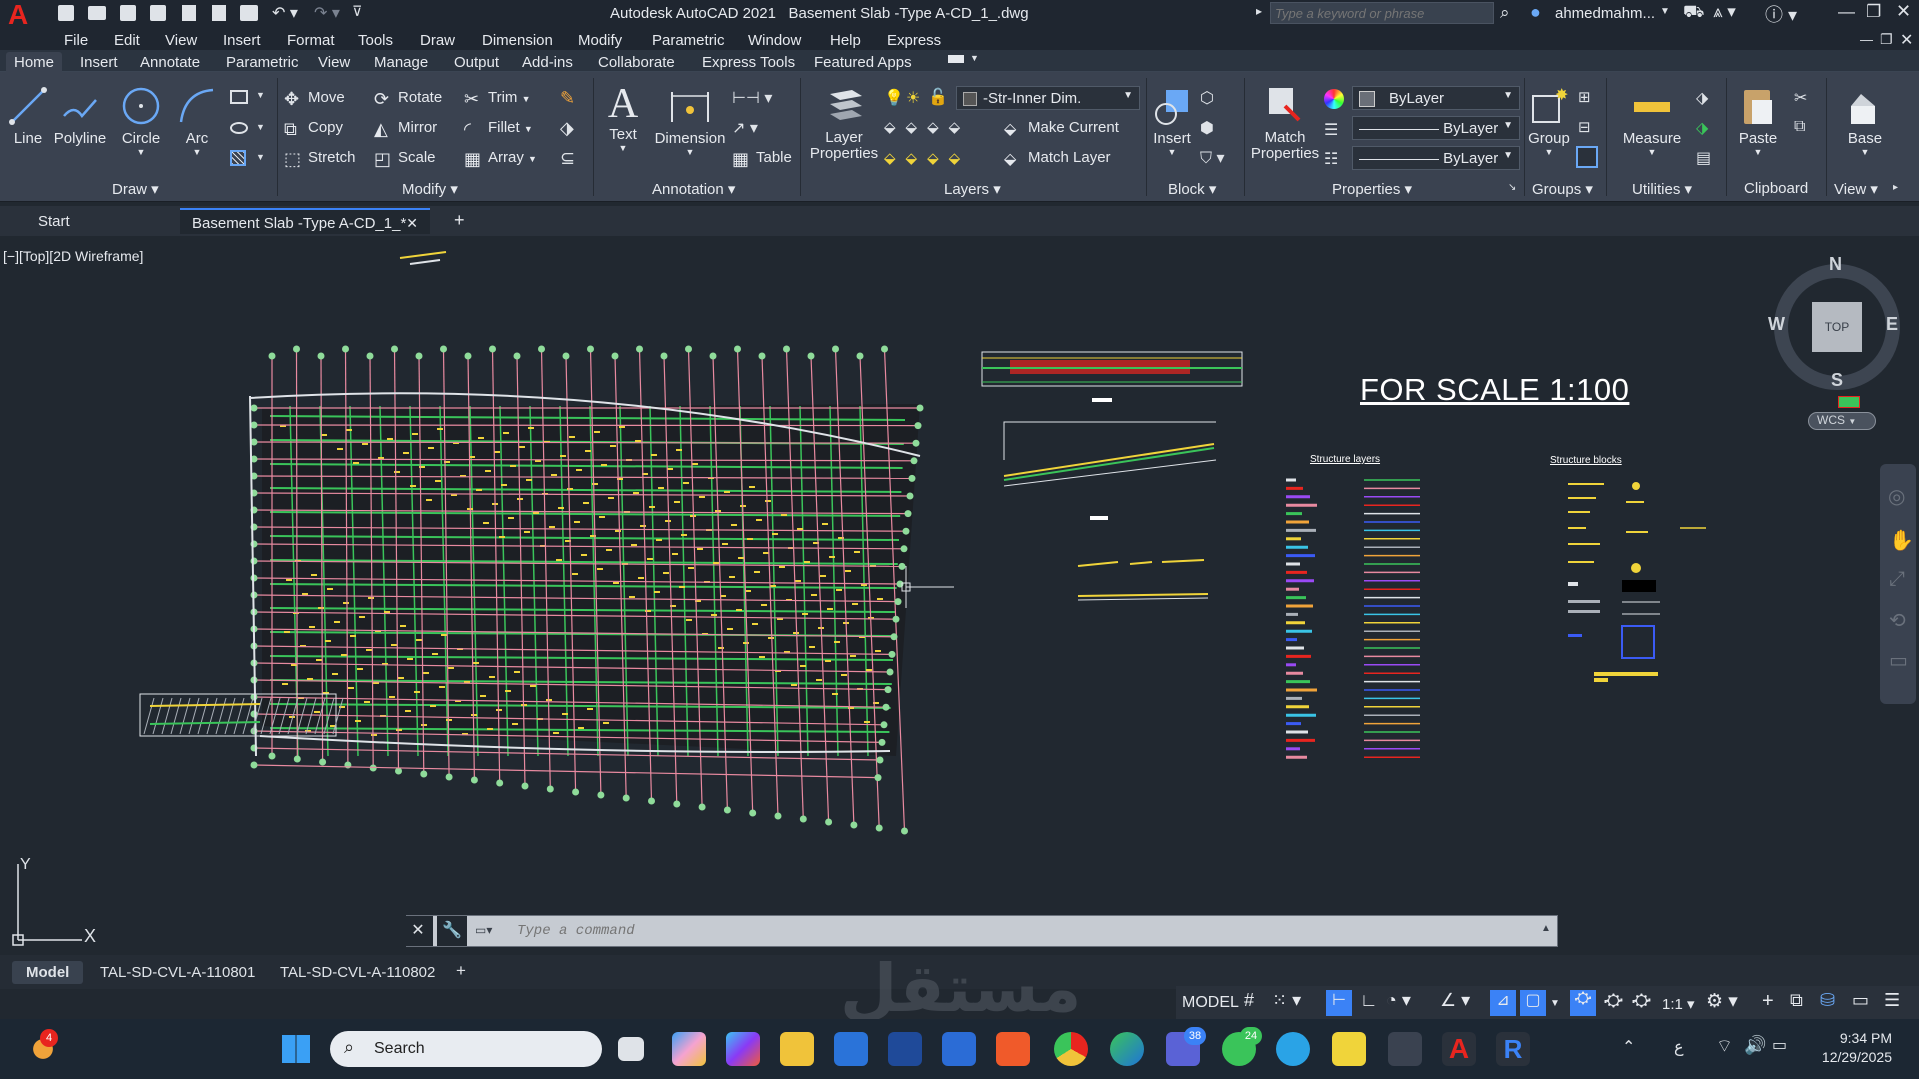 The width and height of the screenshot is (1919, 1079). I want to click on viewcube-north: N, so click(1835, 264).